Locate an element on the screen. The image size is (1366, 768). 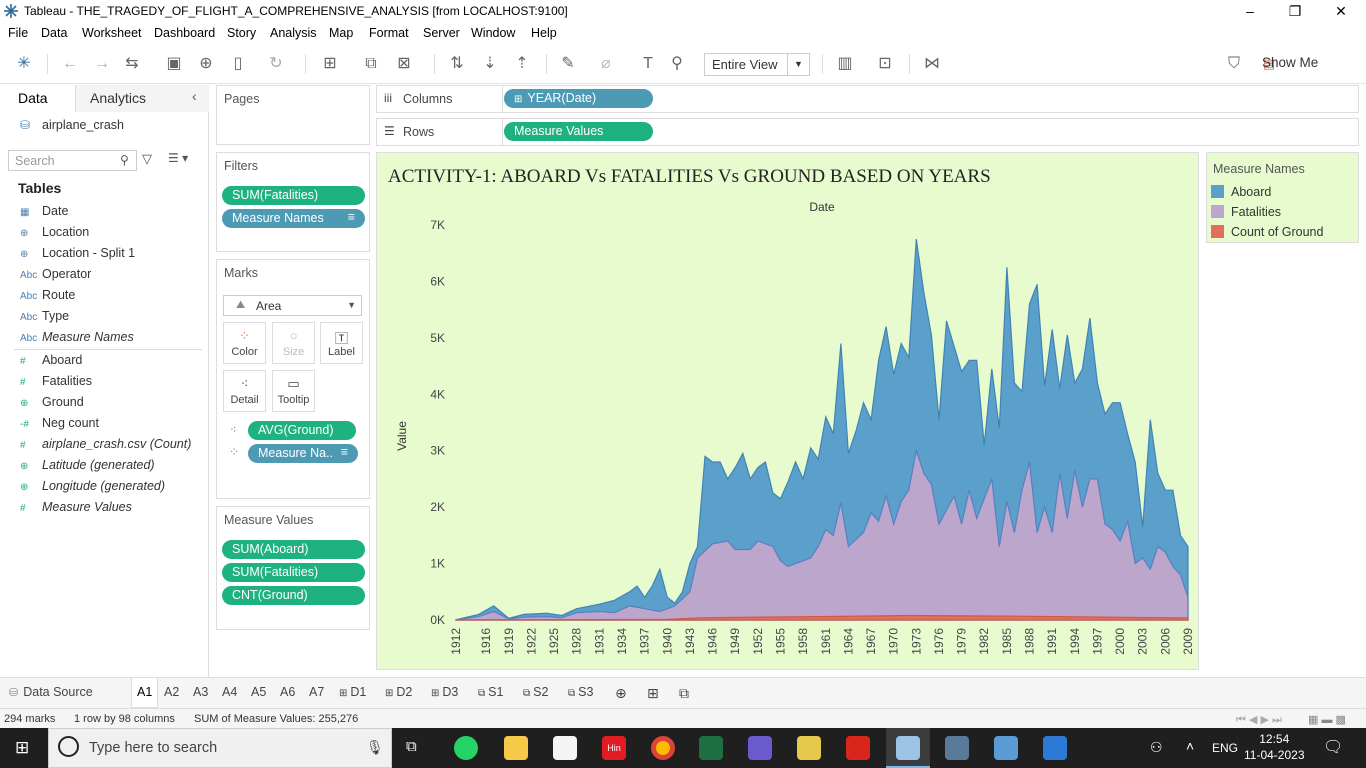
field-location: ⊕ Location is located at coordinates (54, 232).